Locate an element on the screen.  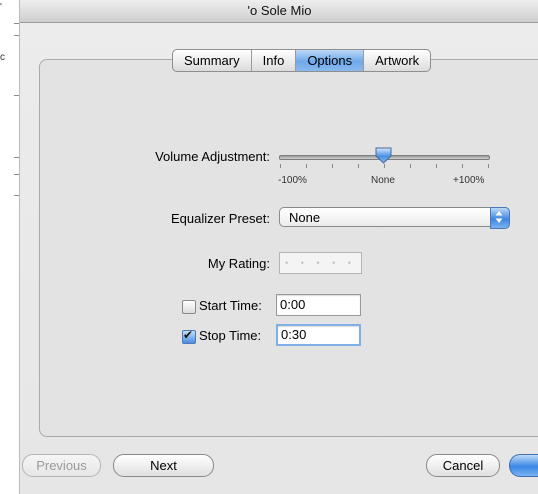
ok-button is located at coordinates (523, 465).